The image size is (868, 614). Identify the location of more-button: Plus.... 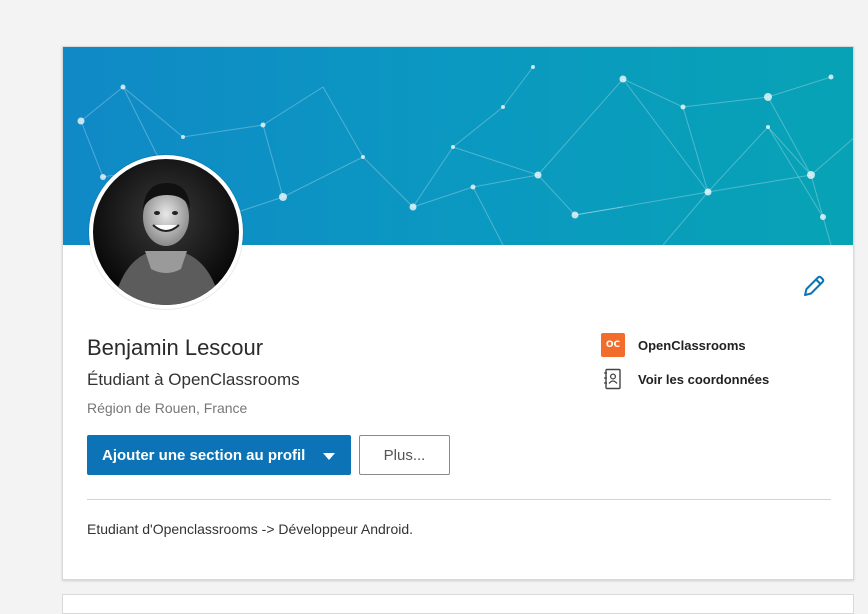
(404, 455).